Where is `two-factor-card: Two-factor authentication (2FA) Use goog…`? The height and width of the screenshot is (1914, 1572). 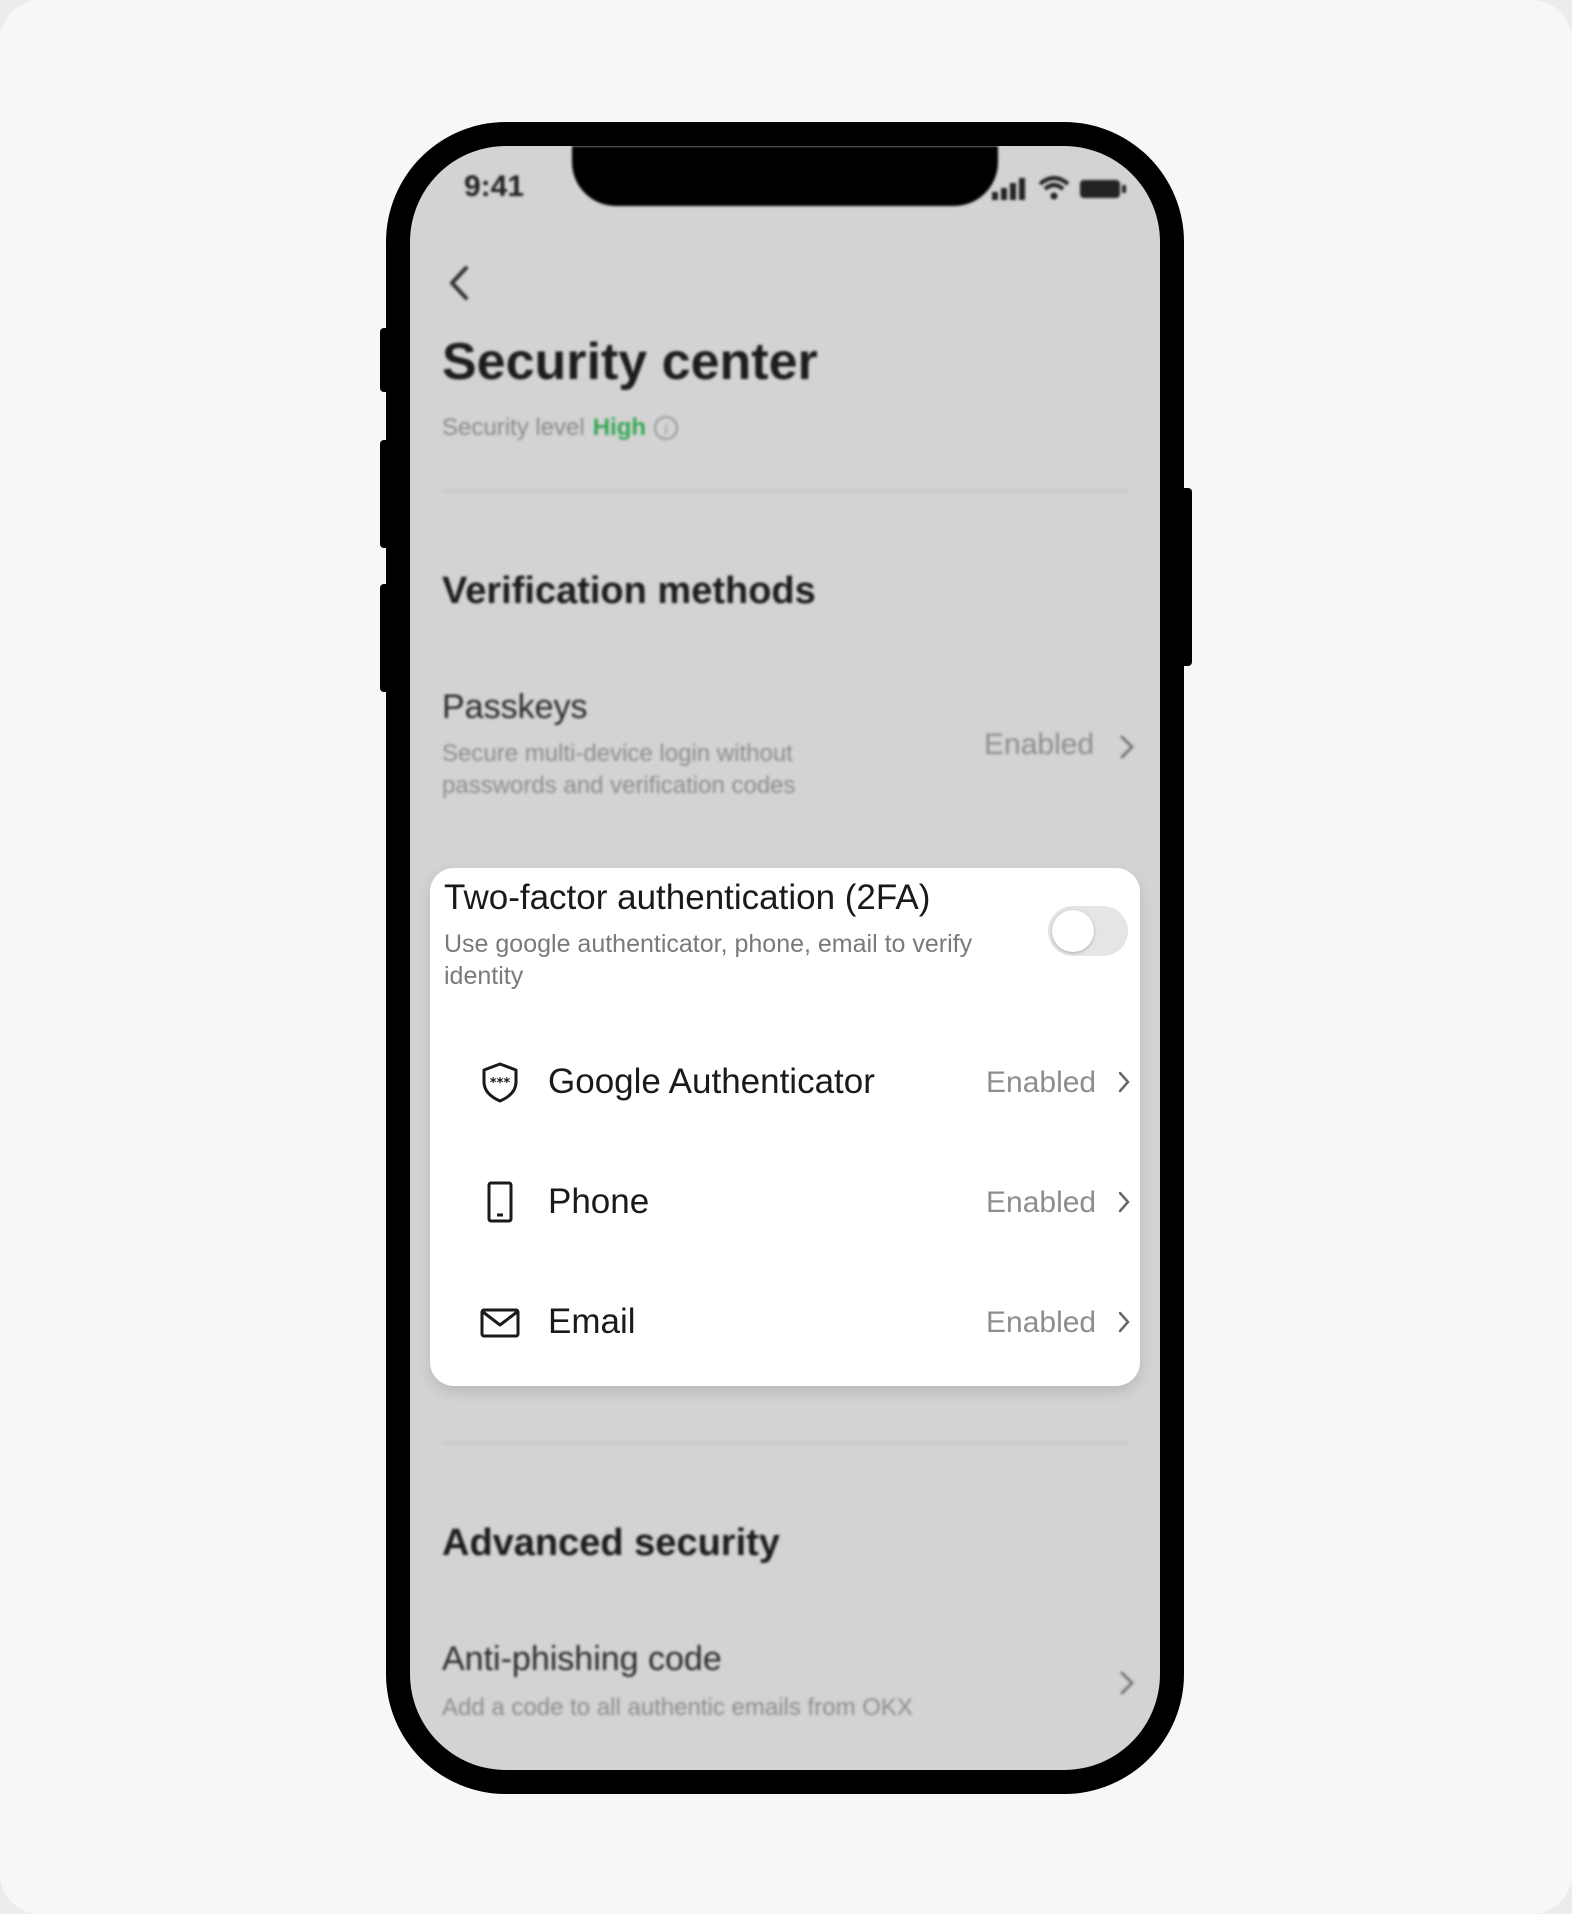
two-factor-card: Two-factor authentication (2FA) Use goog… is located at coordinates (785, 1127).